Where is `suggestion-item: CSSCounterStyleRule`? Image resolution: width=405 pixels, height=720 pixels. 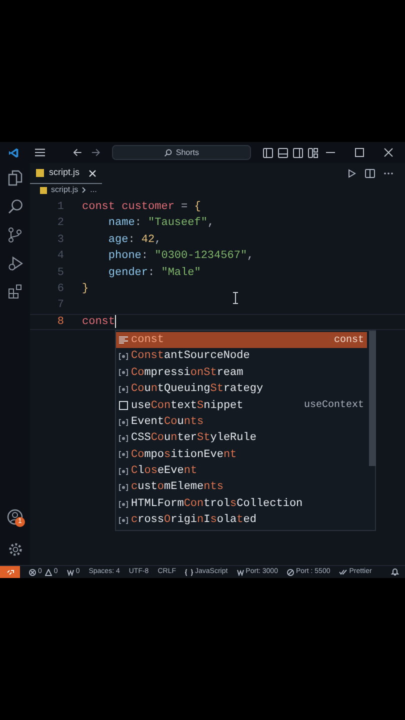 suggestion-item: CSSCounterStyleRule is located at coordinates (241, 438).